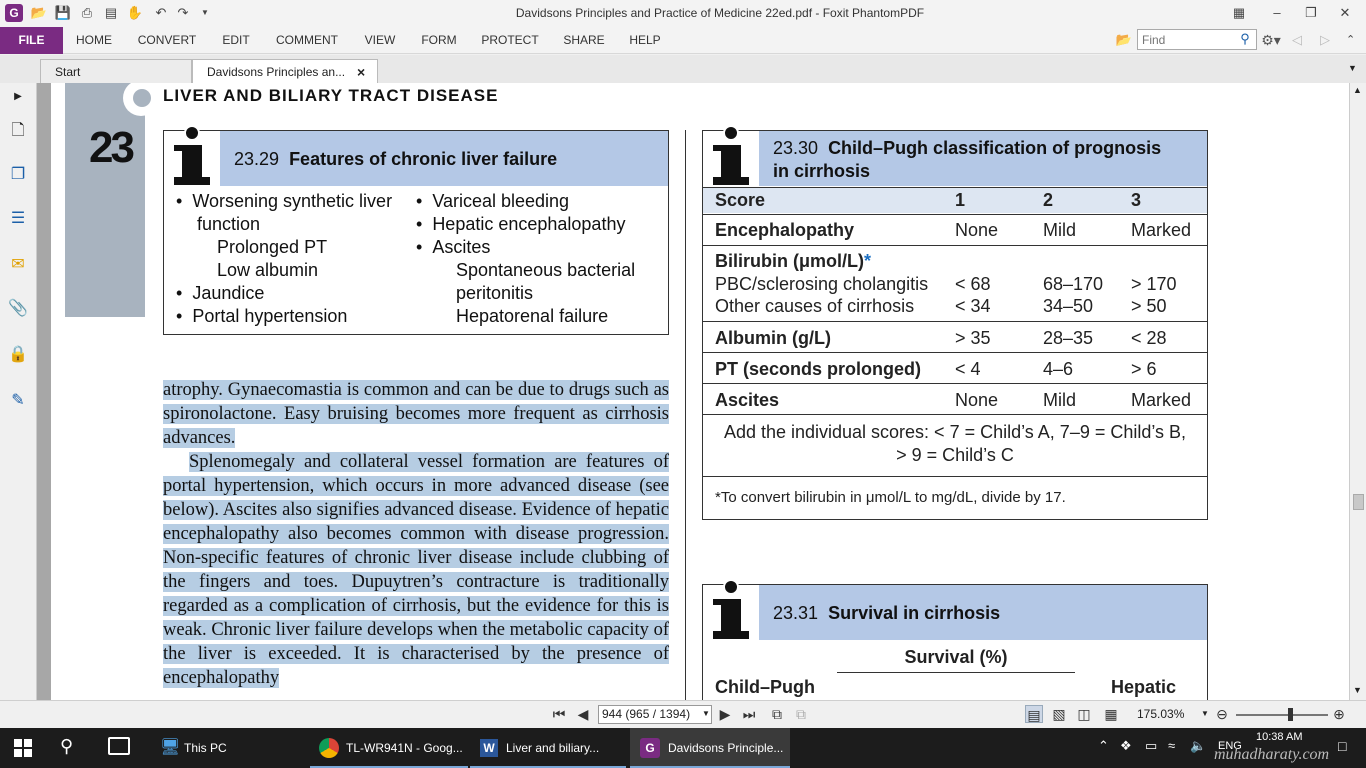 This screenshot has height=768, width=1366. What do you see at coordinates (777, 714) in the screenshot?
I see `previous-view-icon: ⧉` at bounding box center [777, 714].